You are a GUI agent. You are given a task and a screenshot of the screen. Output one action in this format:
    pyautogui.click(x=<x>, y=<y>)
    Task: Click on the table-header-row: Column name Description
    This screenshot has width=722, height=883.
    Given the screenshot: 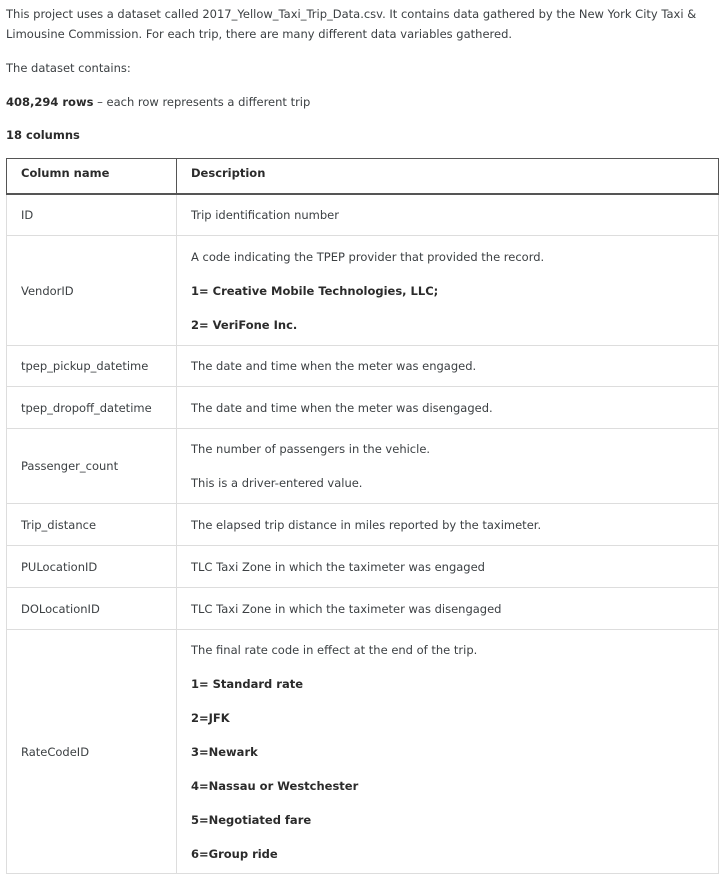 What is the action you would take?
    pyautogui.click(x=362, y=176)
    